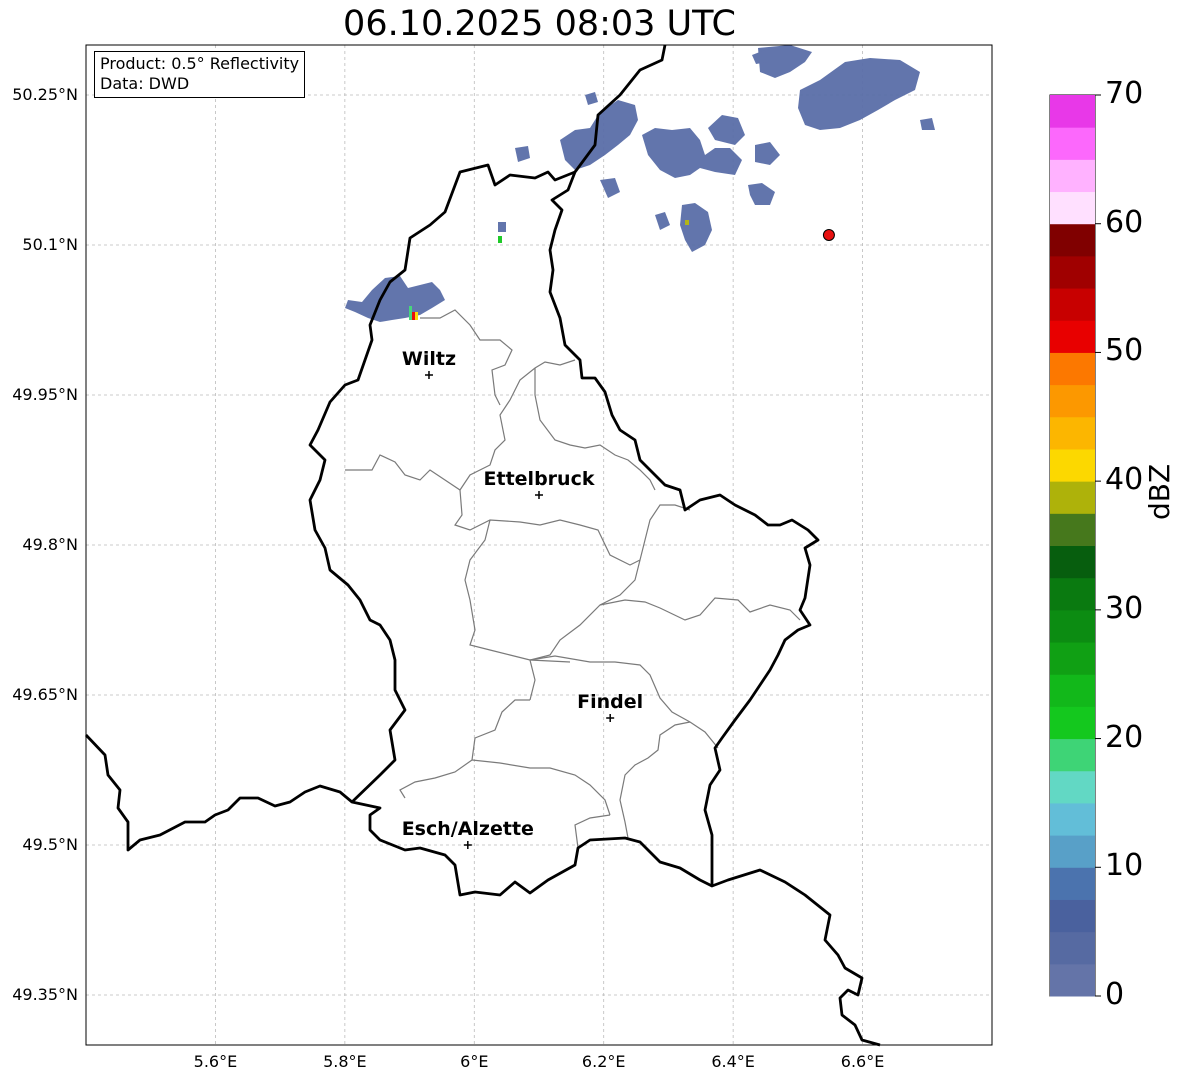 This screenshot has height=1081, width=1184. What do you see at coordinates (610, 702) in the screenshot?
I see `city-label: Findel` at bounding box center [610, 702].